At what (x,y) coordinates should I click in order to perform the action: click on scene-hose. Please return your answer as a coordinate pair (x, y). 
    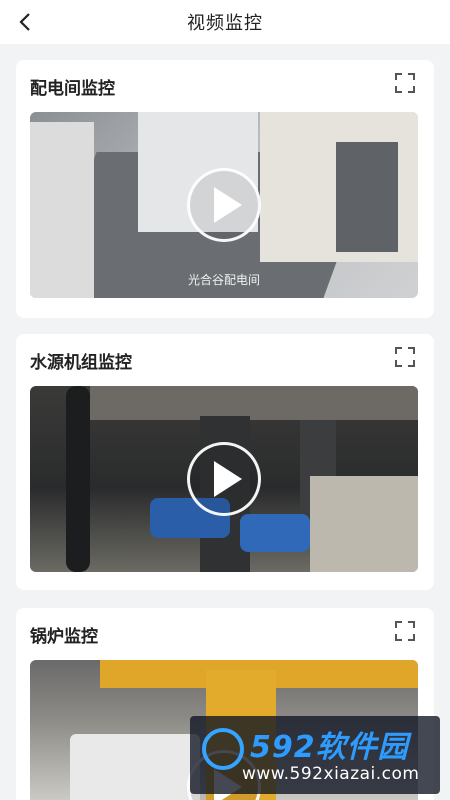
    Looking at the image, I should click on (78, 479).